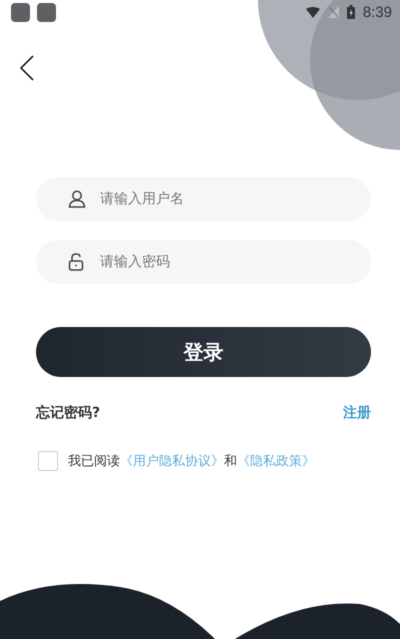 This screenshot has width=400, height=639. I want to click on password-field: 请输入密码, so click(203, 262).